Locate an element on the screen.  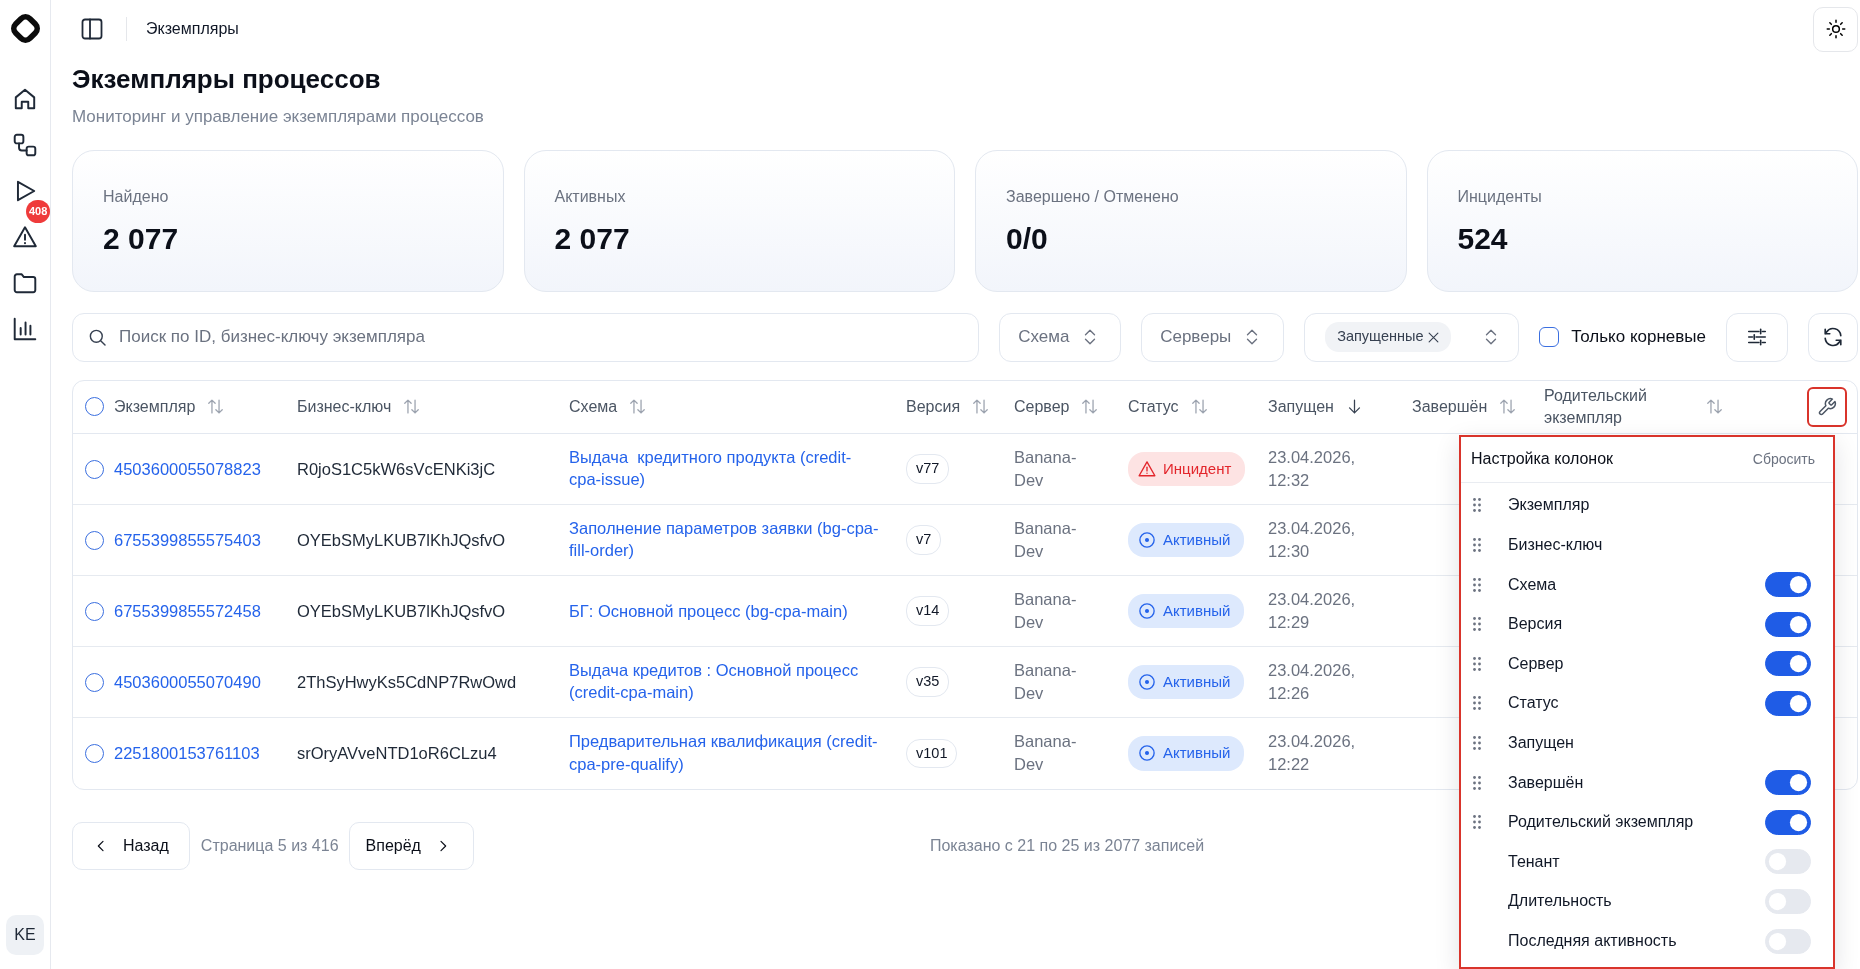
search-icon is located at coordinates (97, 337).